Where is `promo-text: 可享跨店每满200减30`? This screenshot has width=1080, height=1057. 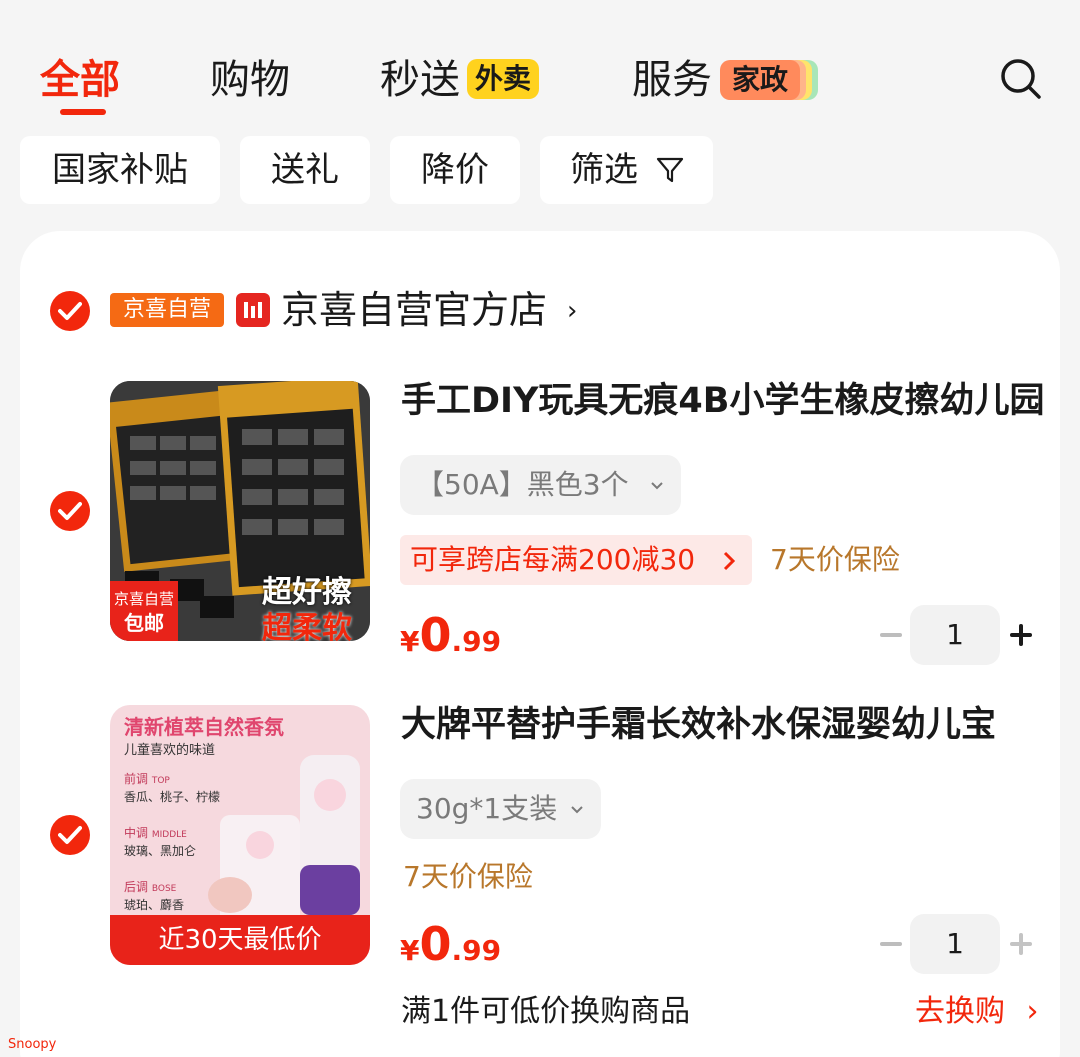 promo-text: 可享跨店每满200减30 is located at coordinates (553, 559).